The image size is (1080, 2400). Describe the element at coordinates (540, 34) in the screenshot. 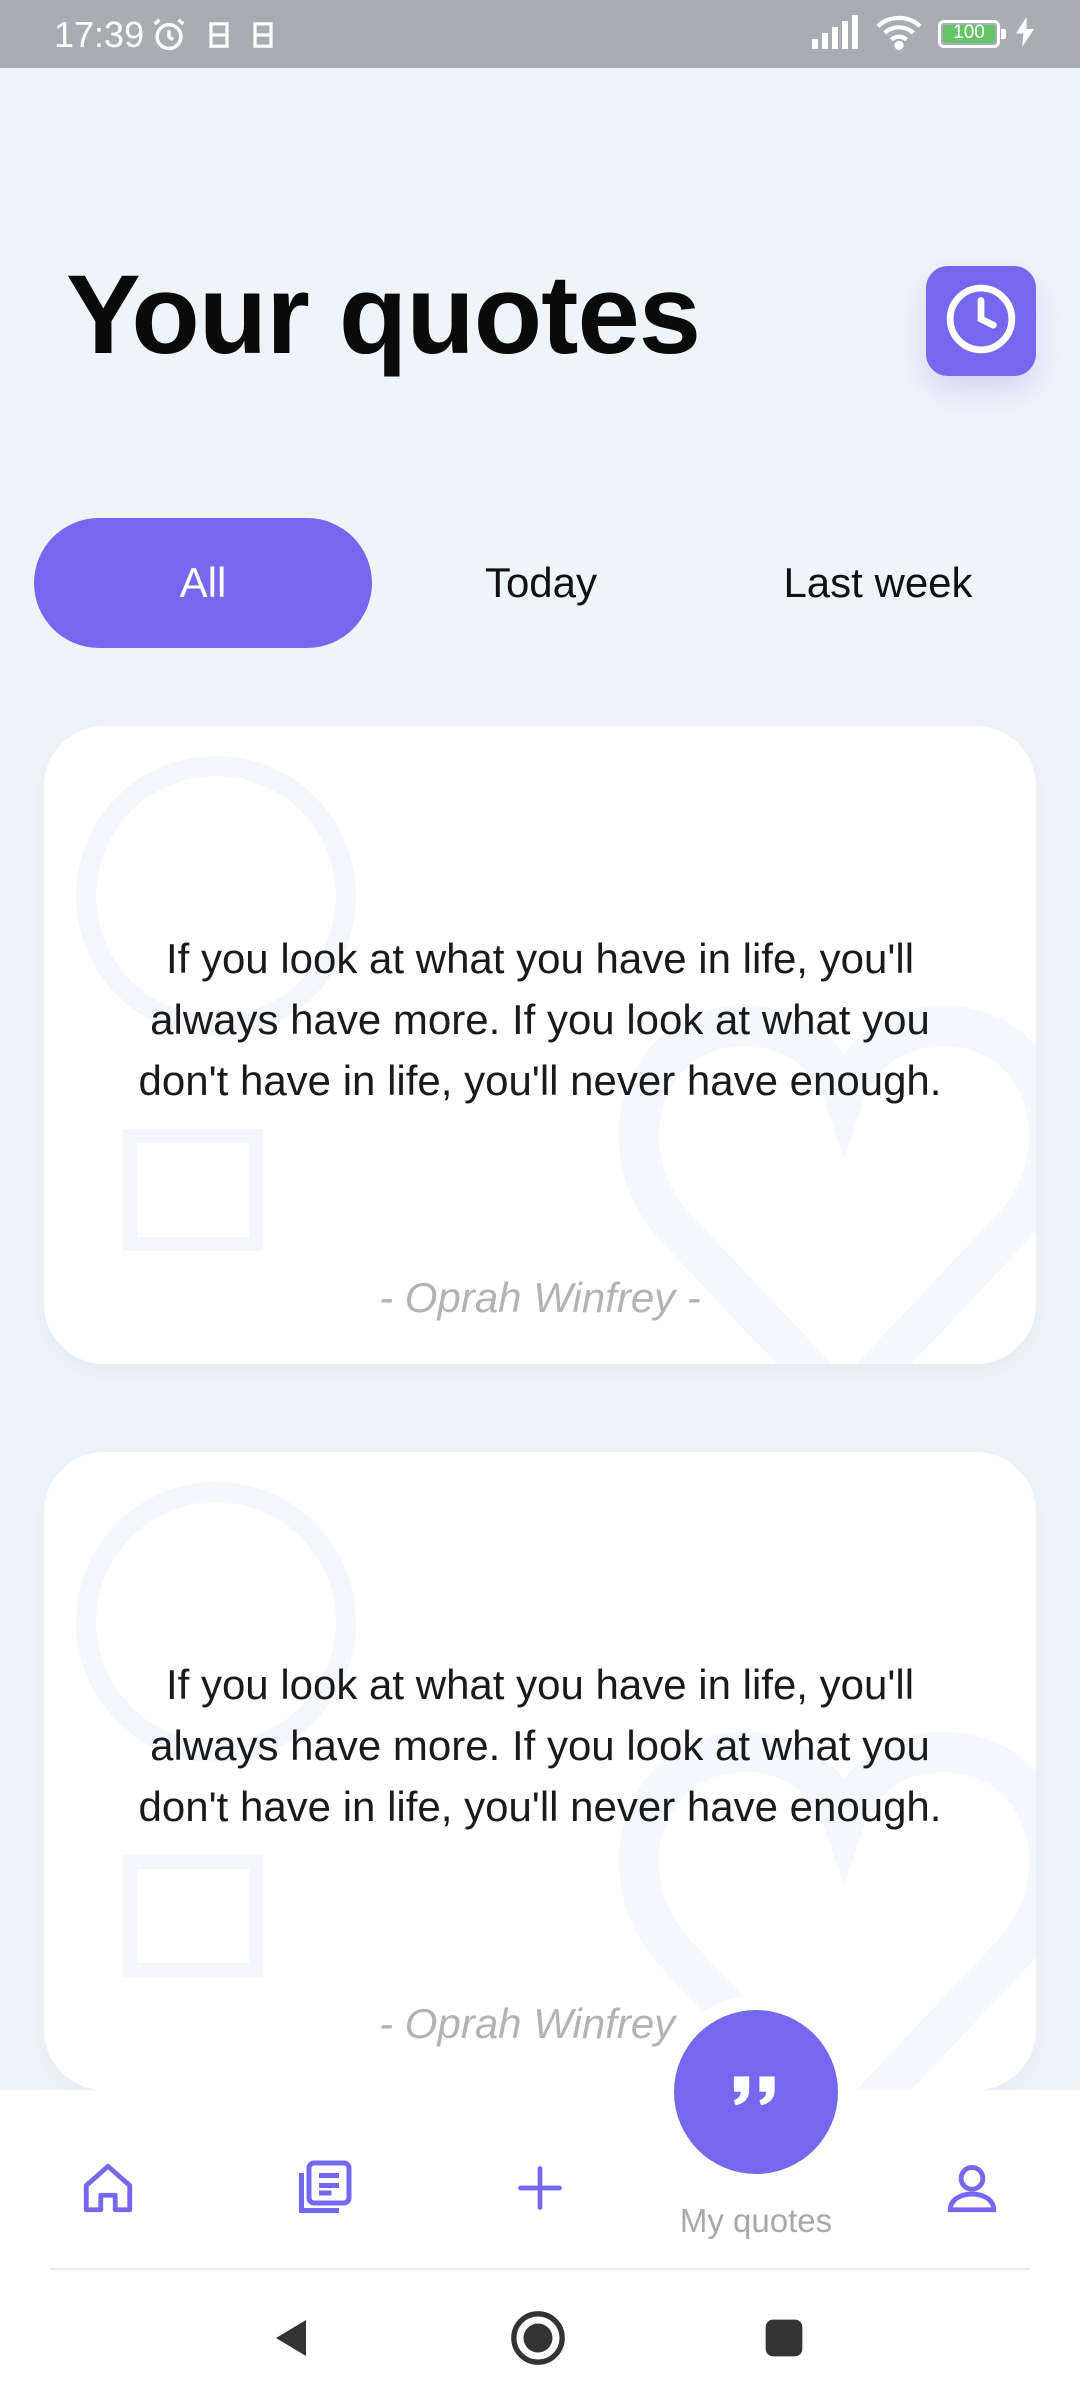

I see `status-bar: 17:39 100` at that location.